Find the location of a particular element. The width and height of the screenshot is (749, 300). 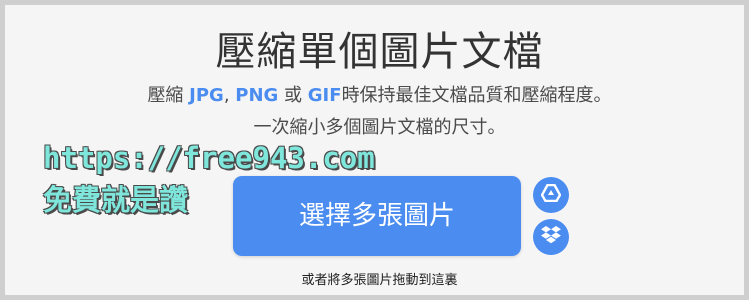

google-drive-icon is located at coordinates (551, 194).